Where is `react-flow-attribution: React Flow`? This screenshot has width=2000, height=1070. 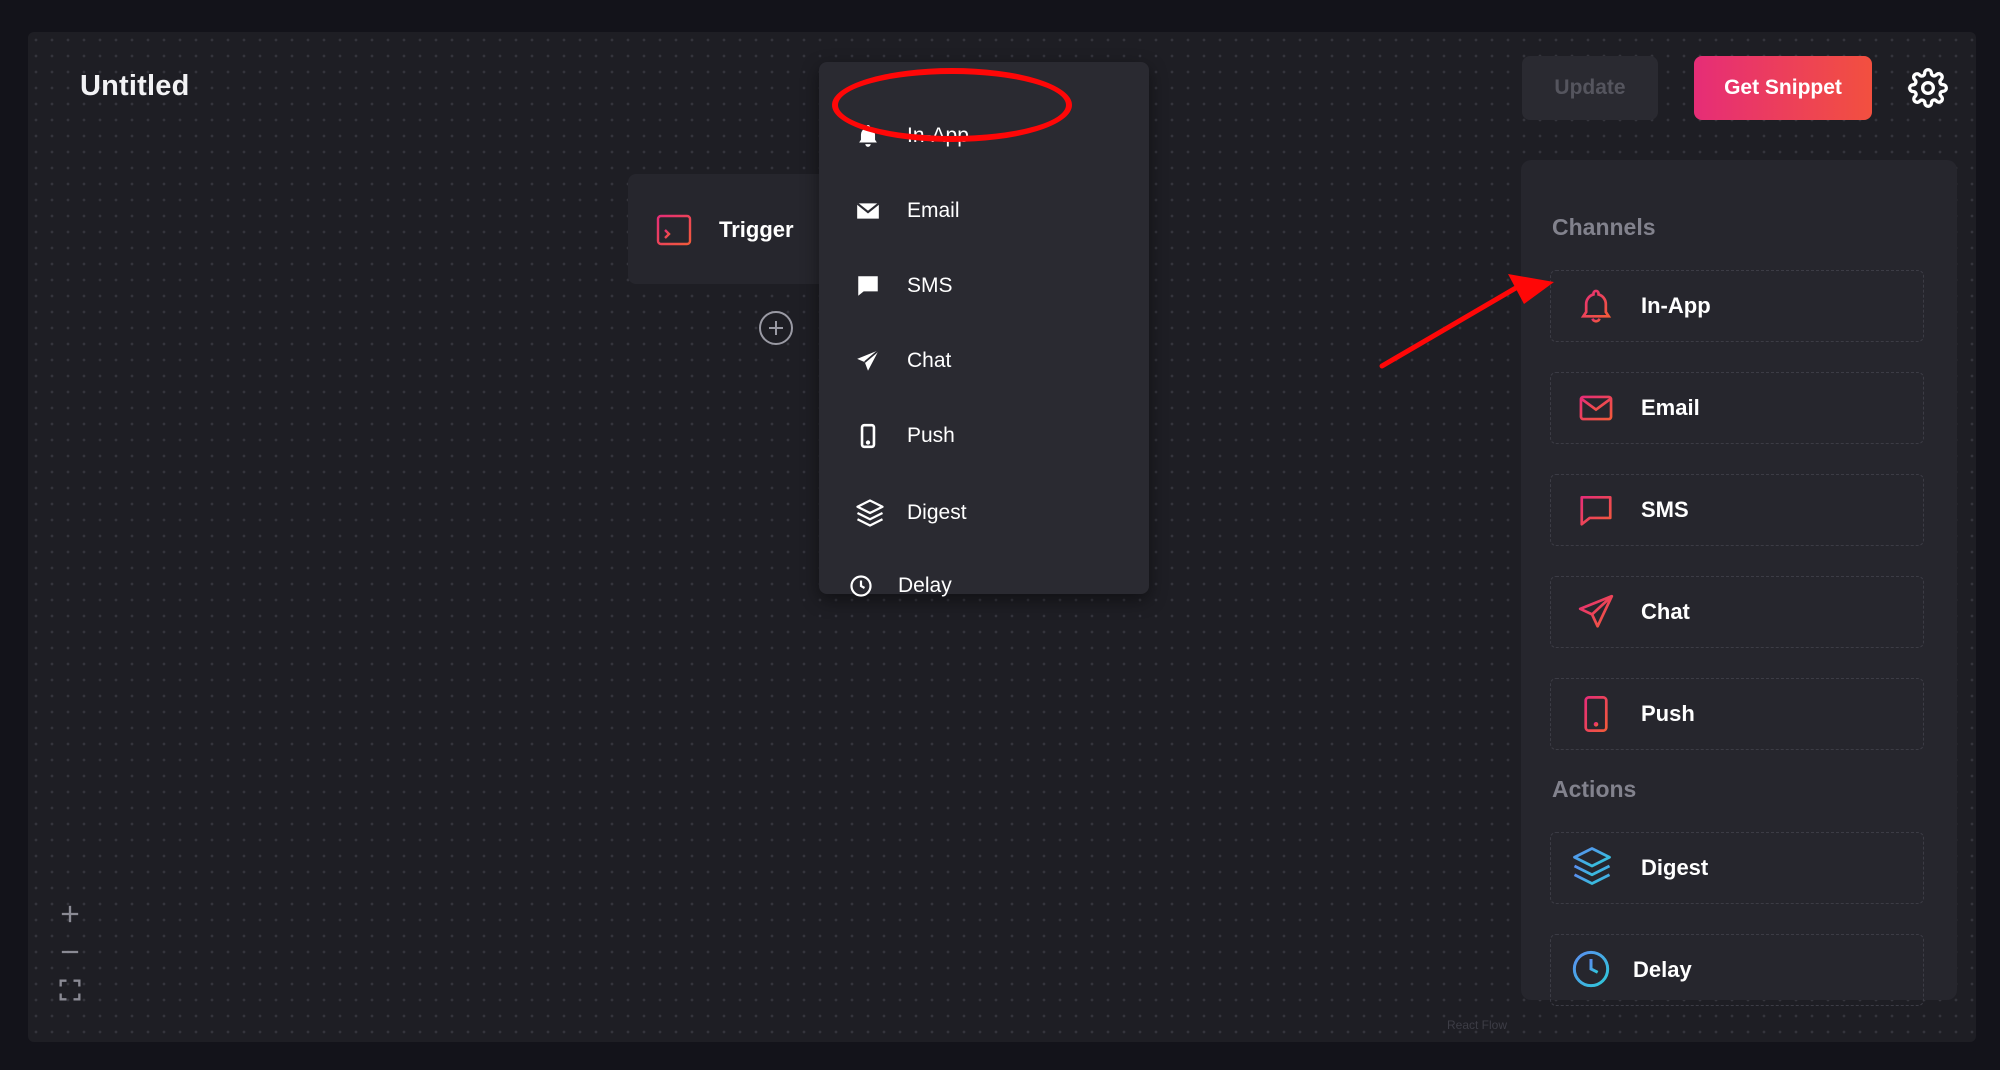
react-flow-attribution: React Flow is located at coordinates (1477, 1025).